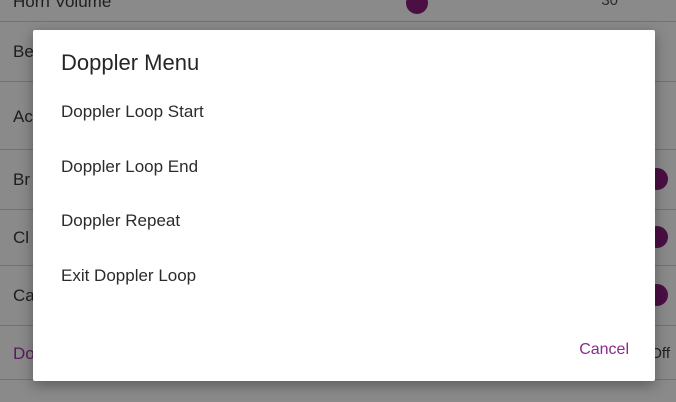 This screenshot has width=676, height=402. Describe the element at coordinates (609, 4) in the screenshot. I see `volume-value: 30` at that location.